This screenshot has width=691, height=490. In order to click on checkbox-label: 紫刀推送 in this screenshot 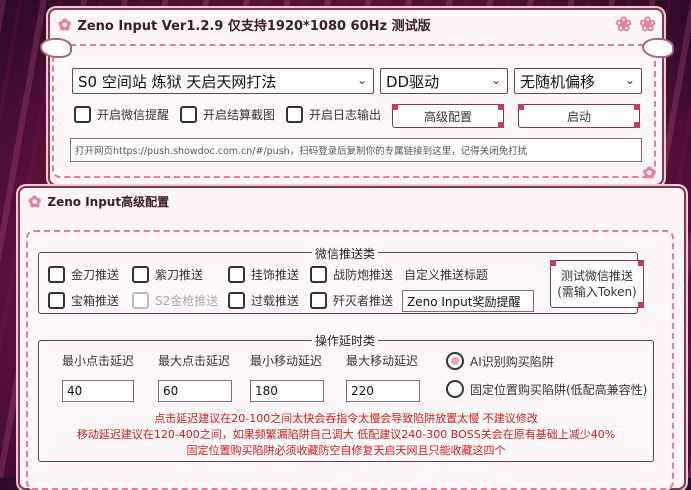, I will do `click(179, 275)`.